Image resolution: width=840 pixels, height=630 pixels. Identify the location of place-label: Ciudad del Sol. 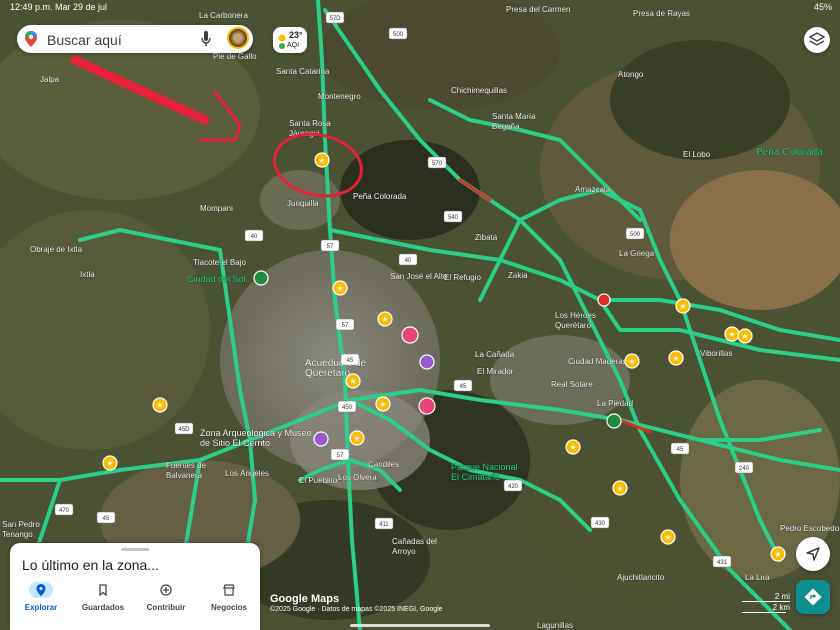
(216, 279).